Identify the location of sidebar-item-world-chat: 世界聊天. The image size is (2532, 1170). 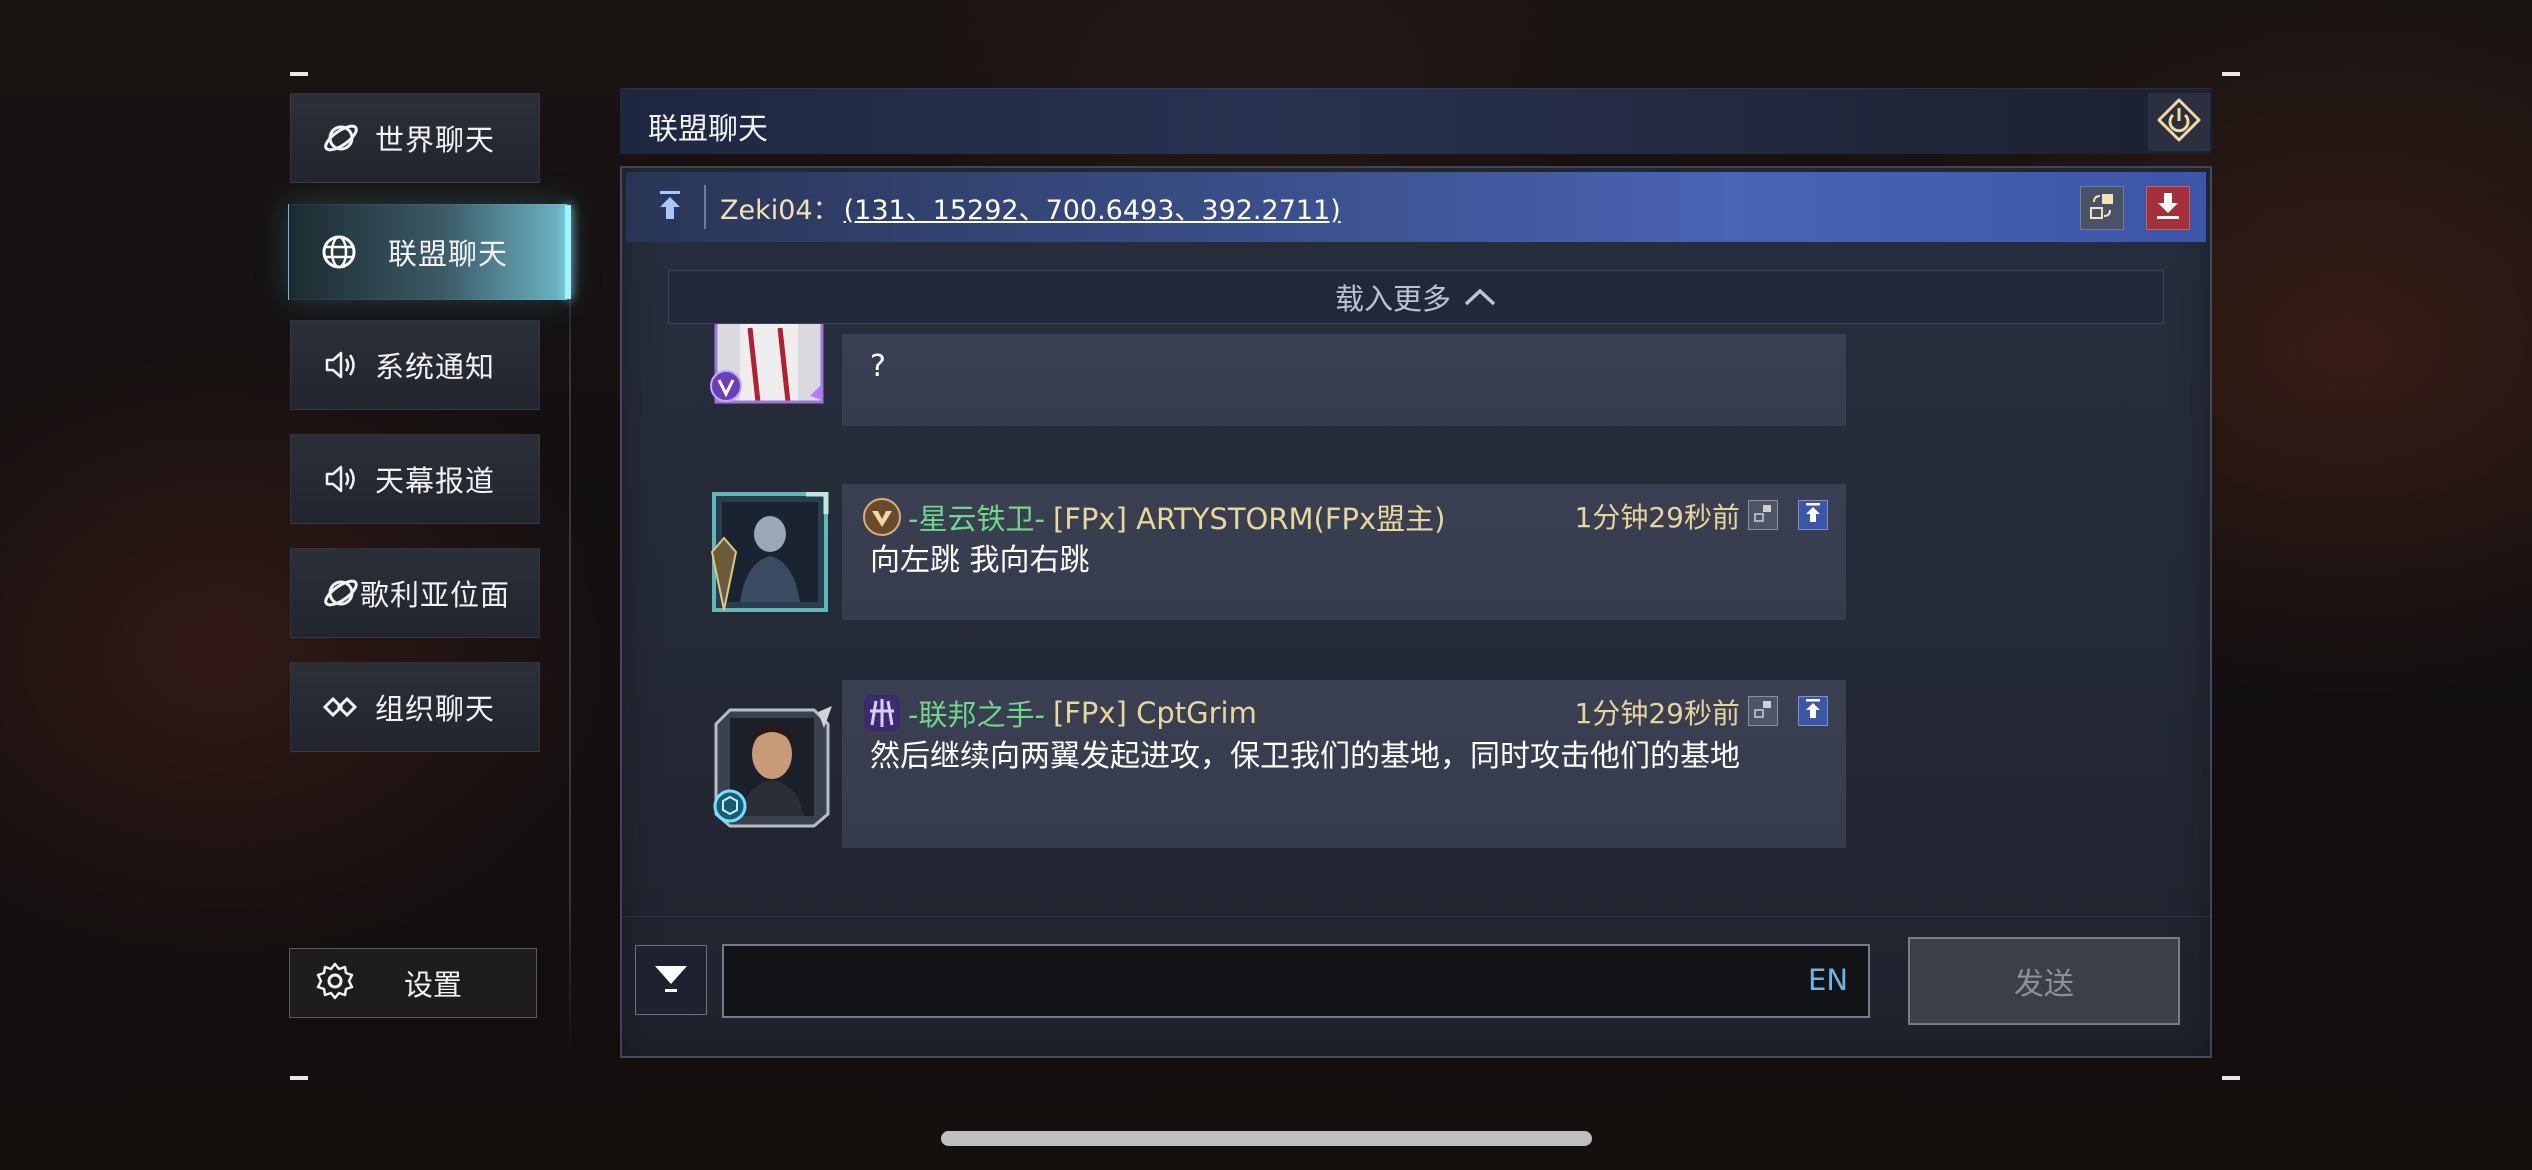
(415, 138).